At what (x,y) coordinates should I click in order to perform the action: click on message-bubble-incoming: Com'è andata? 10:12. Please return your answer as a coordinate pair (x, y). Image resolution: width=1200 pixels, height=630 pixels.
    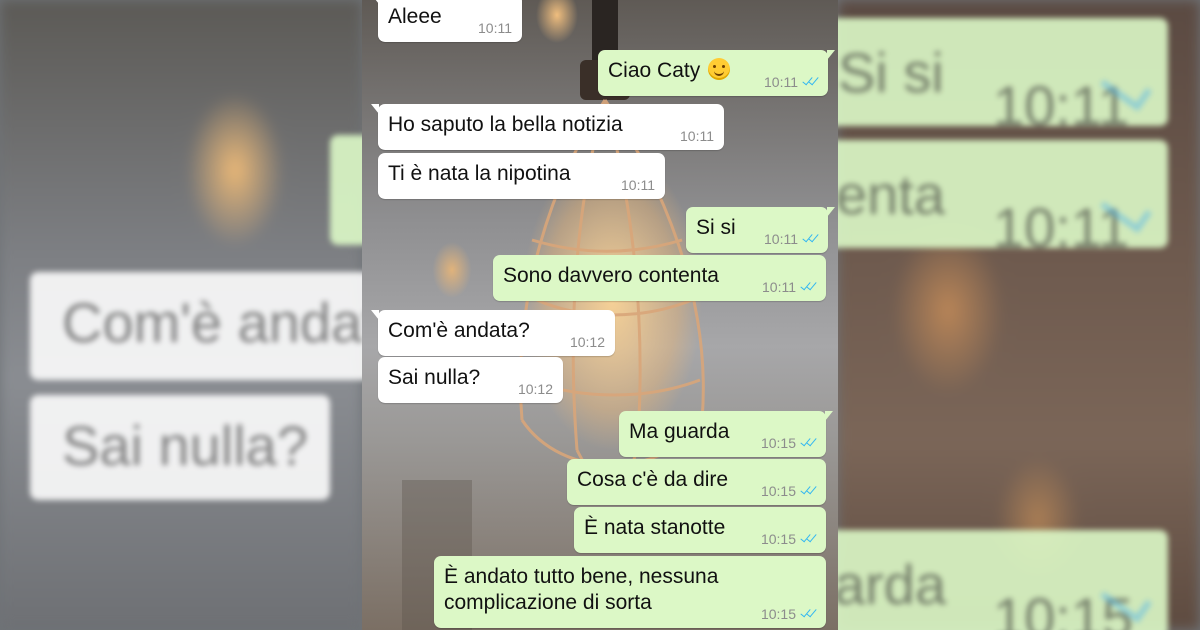
    Looking at the image, I should click on (493, 333).